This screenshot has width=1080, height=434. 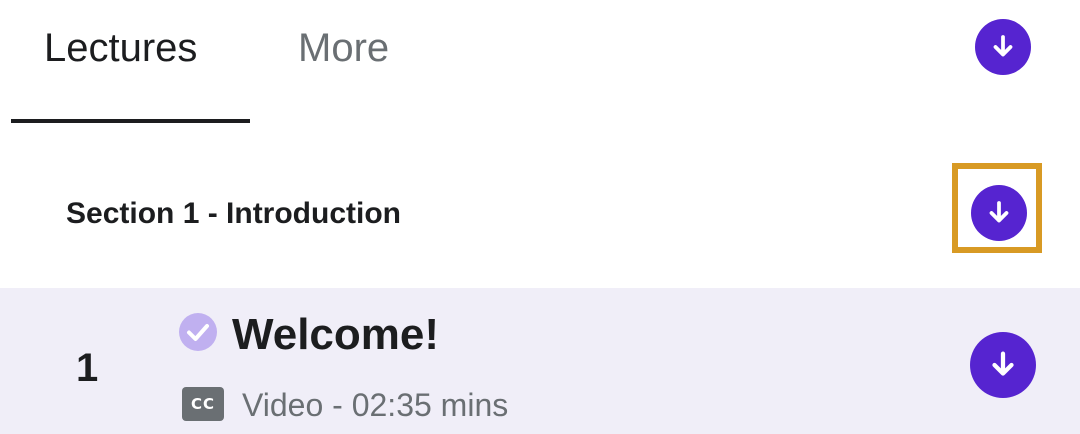 What do you see at coordinates (203, 404) in the screenshot?
I see `closed-captions-icon: CC` at bounding box center [203, 404].